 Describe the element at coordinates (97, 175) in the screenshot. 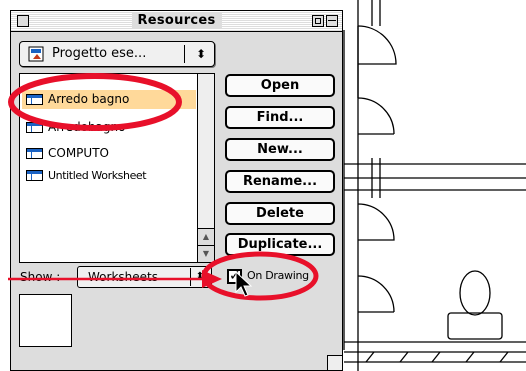

I see `list-item-label: Untitled Worksheet` at that location.